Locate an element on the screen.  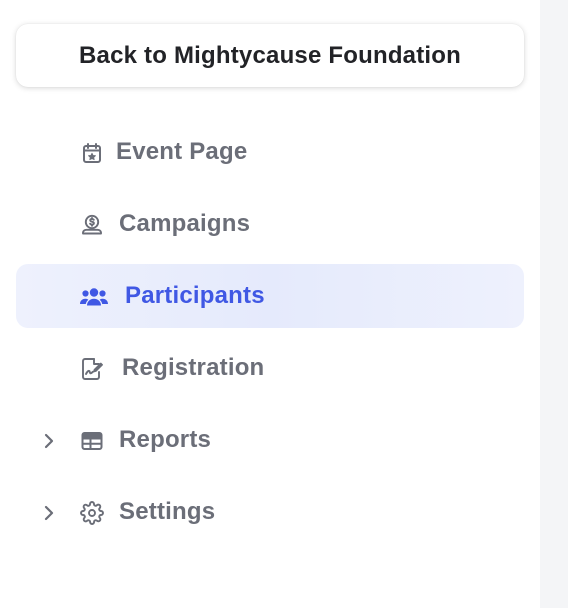
users-icon is located at coordinates (94, 297).